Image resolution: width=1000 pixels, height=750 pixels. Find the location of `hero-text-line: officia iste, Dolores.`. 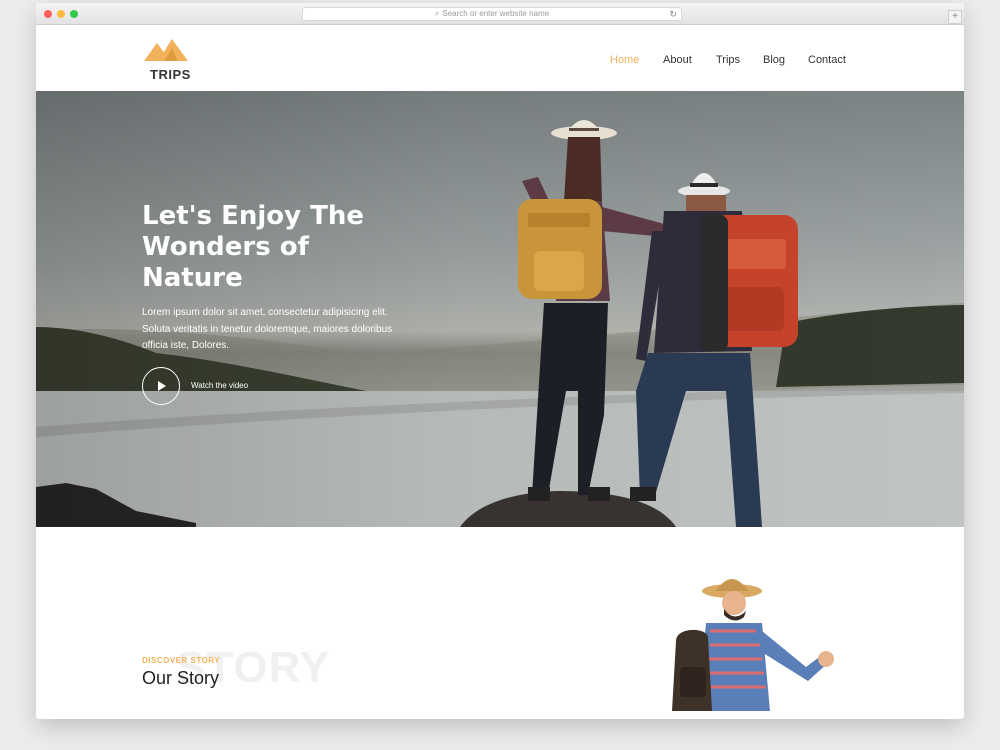

hero-text-line: officia iste, Dolores. is located at coordinates (186, 345).